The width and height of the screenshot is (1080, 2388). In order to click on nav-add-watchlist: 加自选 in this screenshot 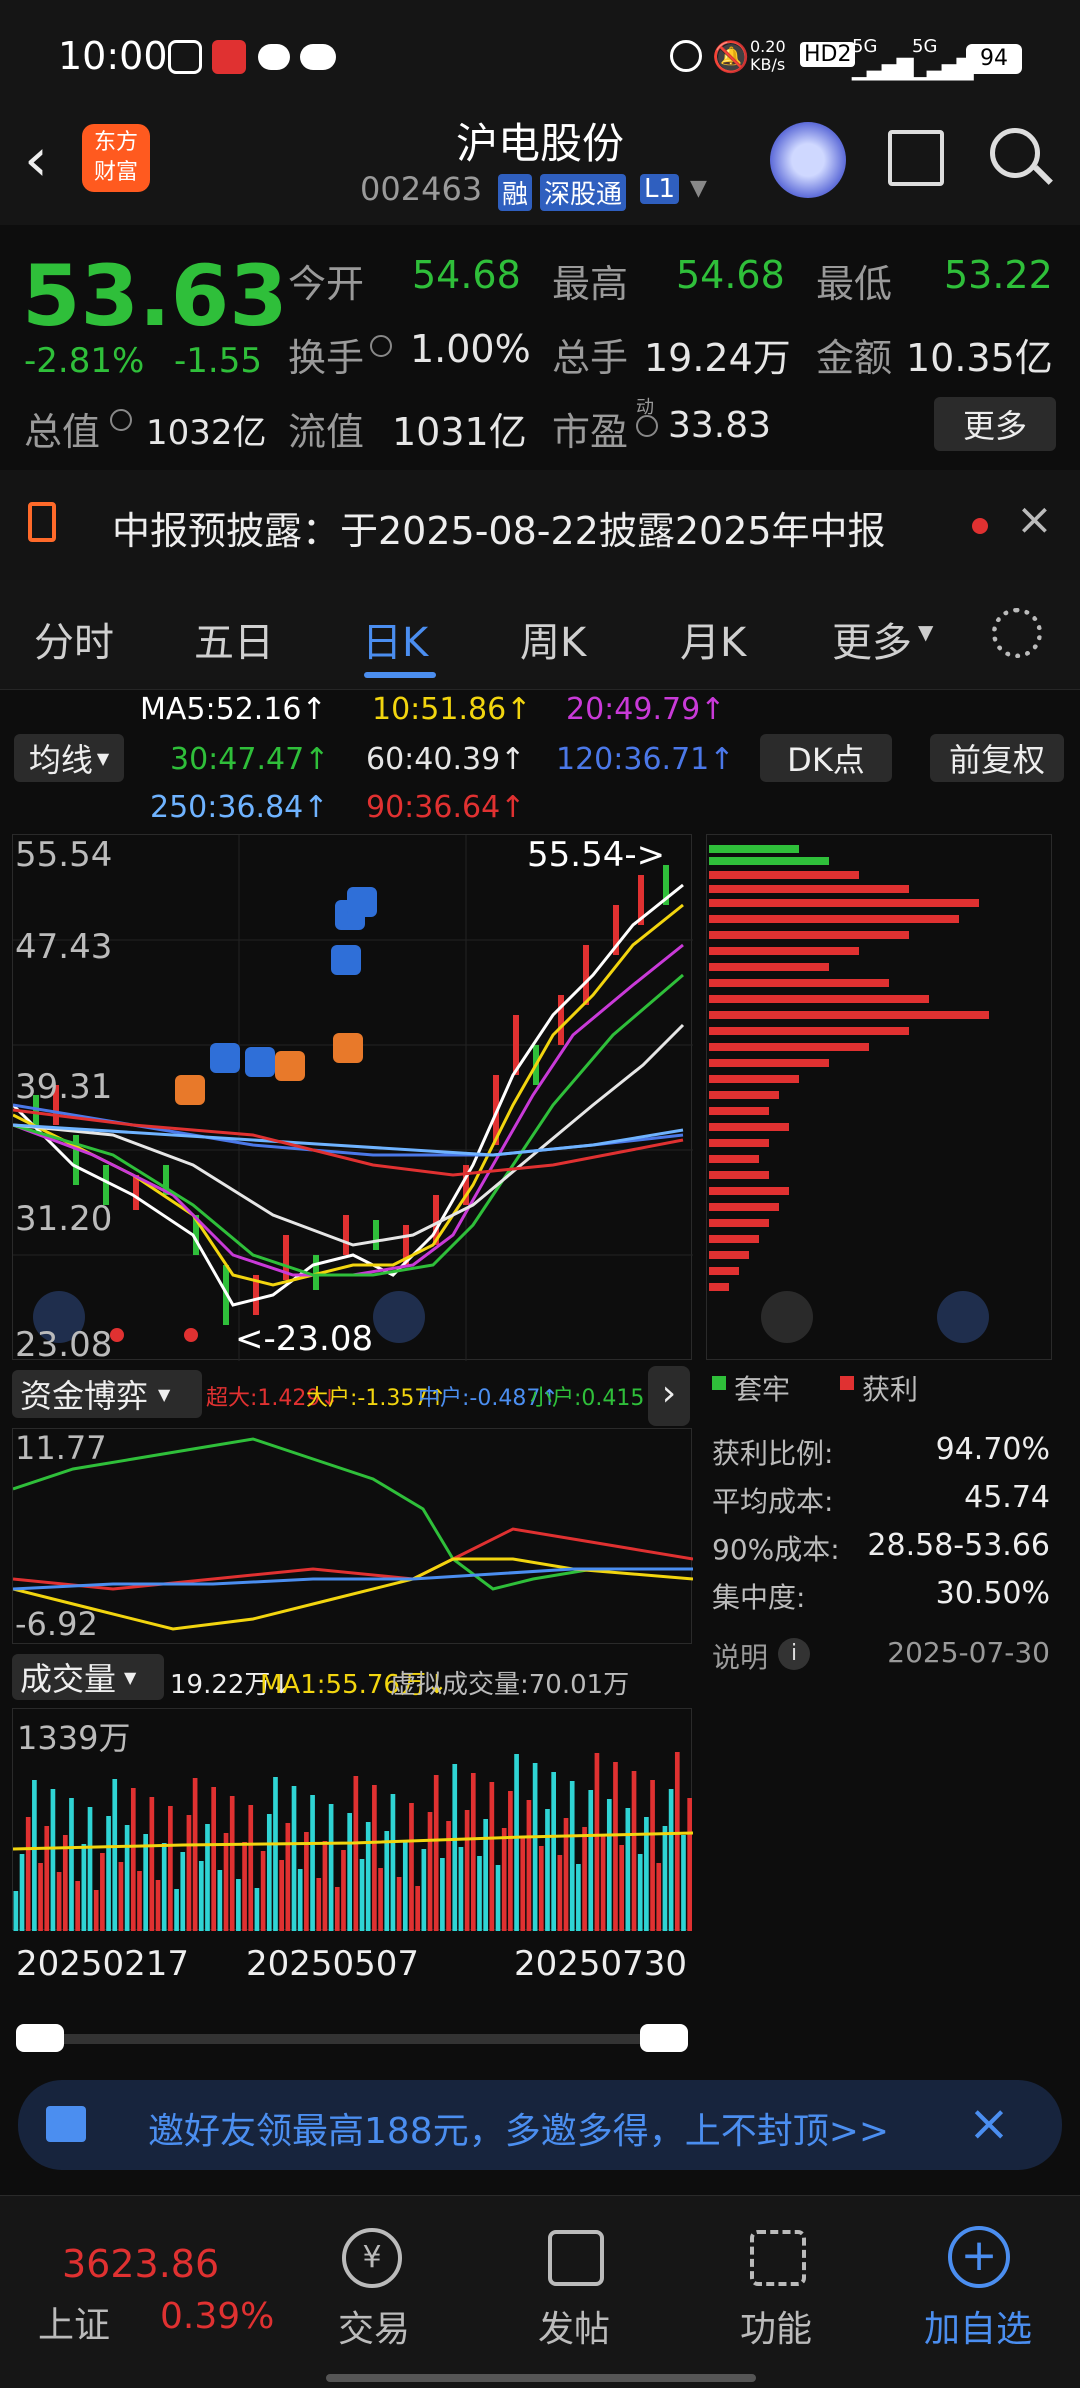, I will do `click(978, 2326)`.